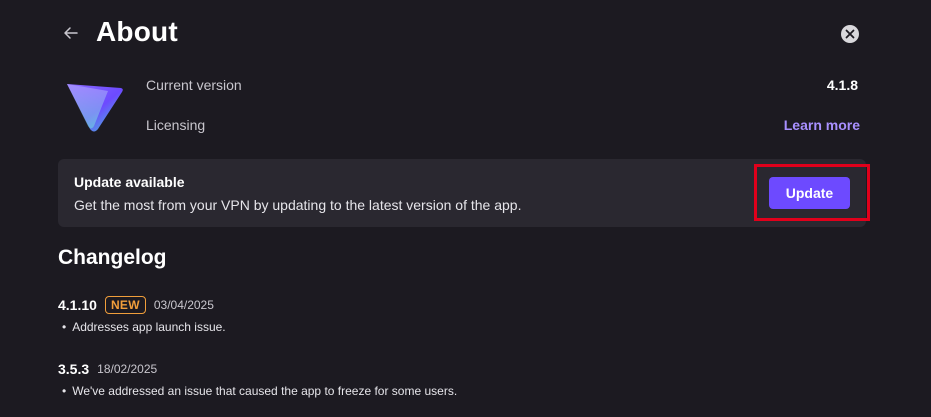 Image resolution: width=931 pixels, height=417 pixels. What do you see at coordinates (129, 182) in the screenshot?
I see `update-title: Update available` at bounding box center [129, 182].